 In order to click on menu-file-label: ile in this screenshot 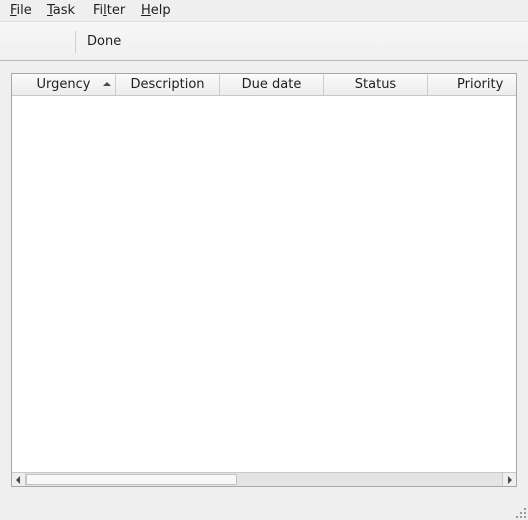, I will do `click(24, 10)`.